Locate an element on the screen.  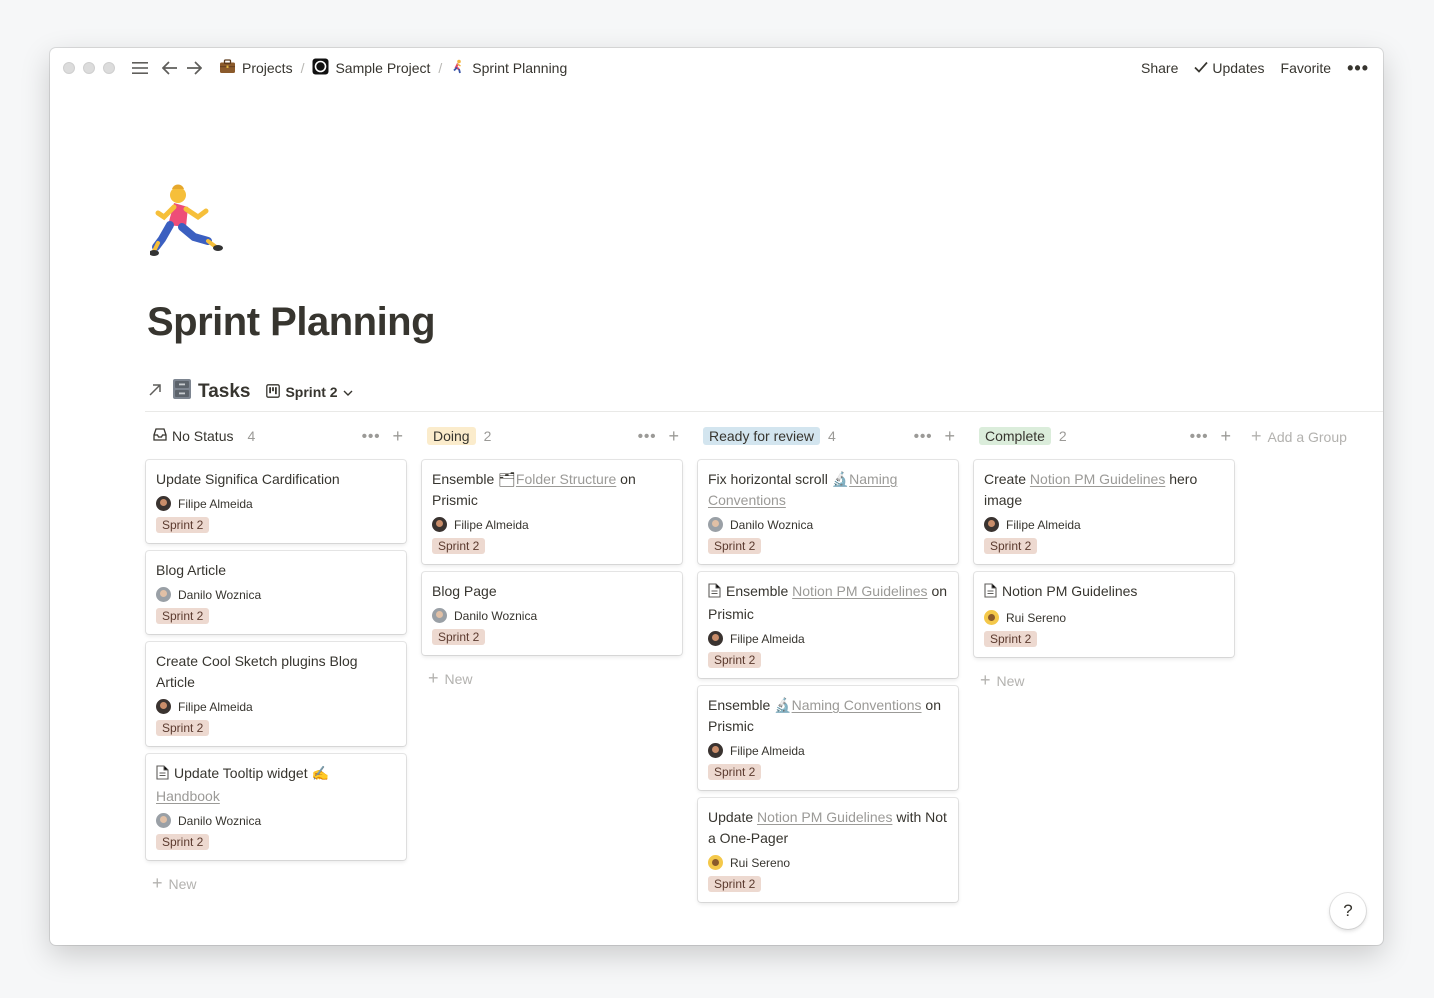
breadcrumb-sprint-planning: Sprint Planning is located at coordinates (508, 68).